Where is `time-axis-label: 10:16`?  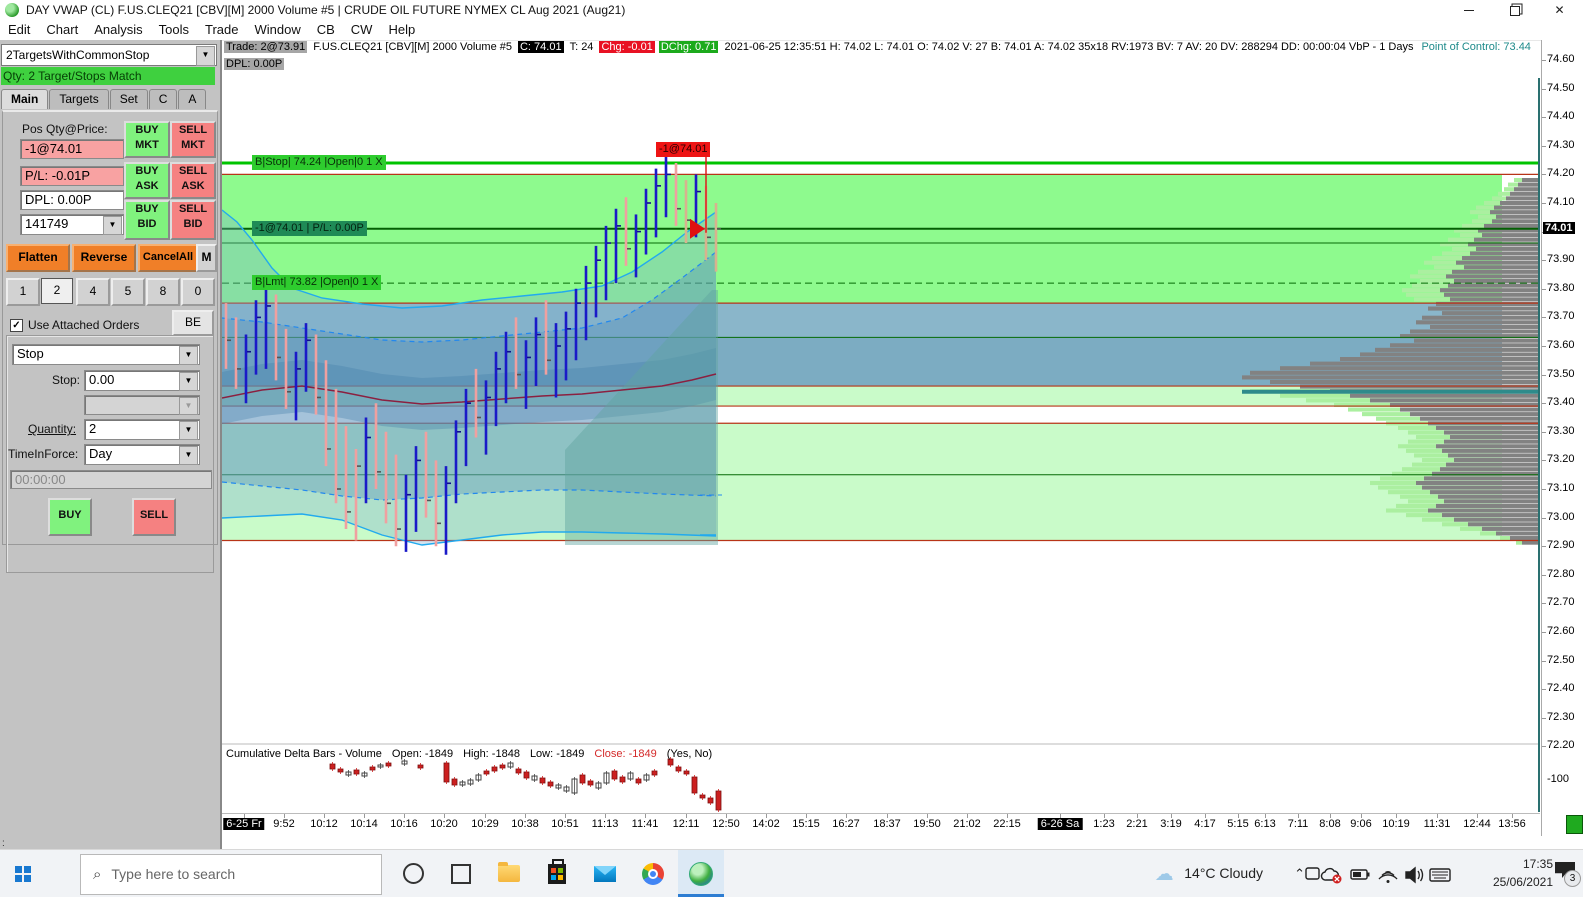 time-axis-label: 10:16 is located at coordinates (404, 824).